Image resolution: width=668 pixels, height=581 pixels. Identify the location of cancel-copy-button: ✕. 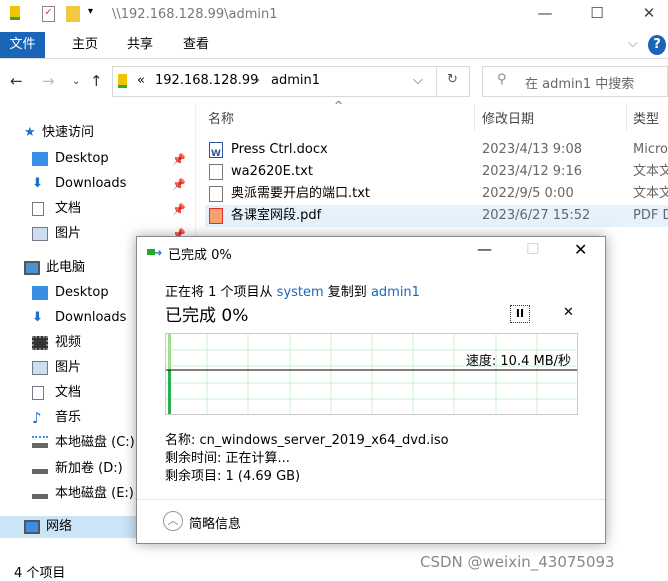
(568, 312).